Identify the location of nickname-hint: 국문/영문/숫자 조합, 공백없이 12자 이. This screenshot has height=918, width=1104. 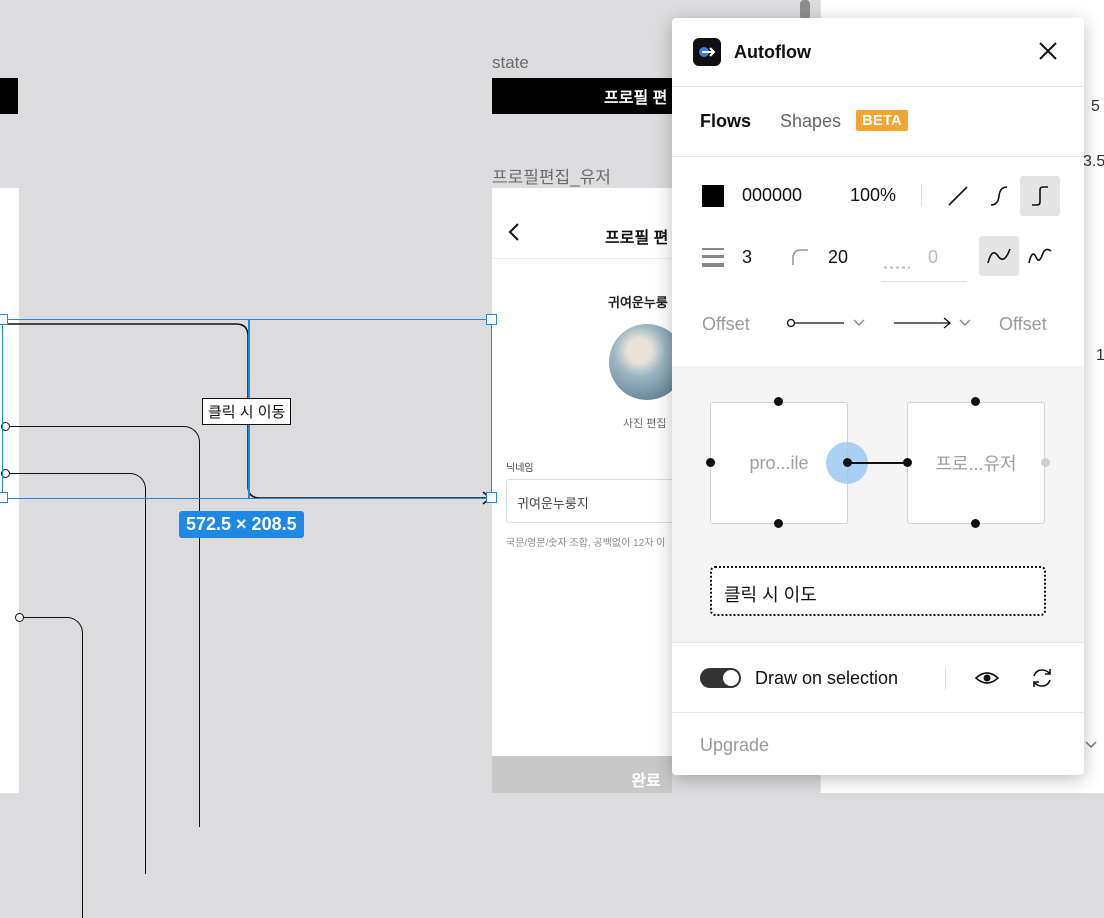
(586, 543).